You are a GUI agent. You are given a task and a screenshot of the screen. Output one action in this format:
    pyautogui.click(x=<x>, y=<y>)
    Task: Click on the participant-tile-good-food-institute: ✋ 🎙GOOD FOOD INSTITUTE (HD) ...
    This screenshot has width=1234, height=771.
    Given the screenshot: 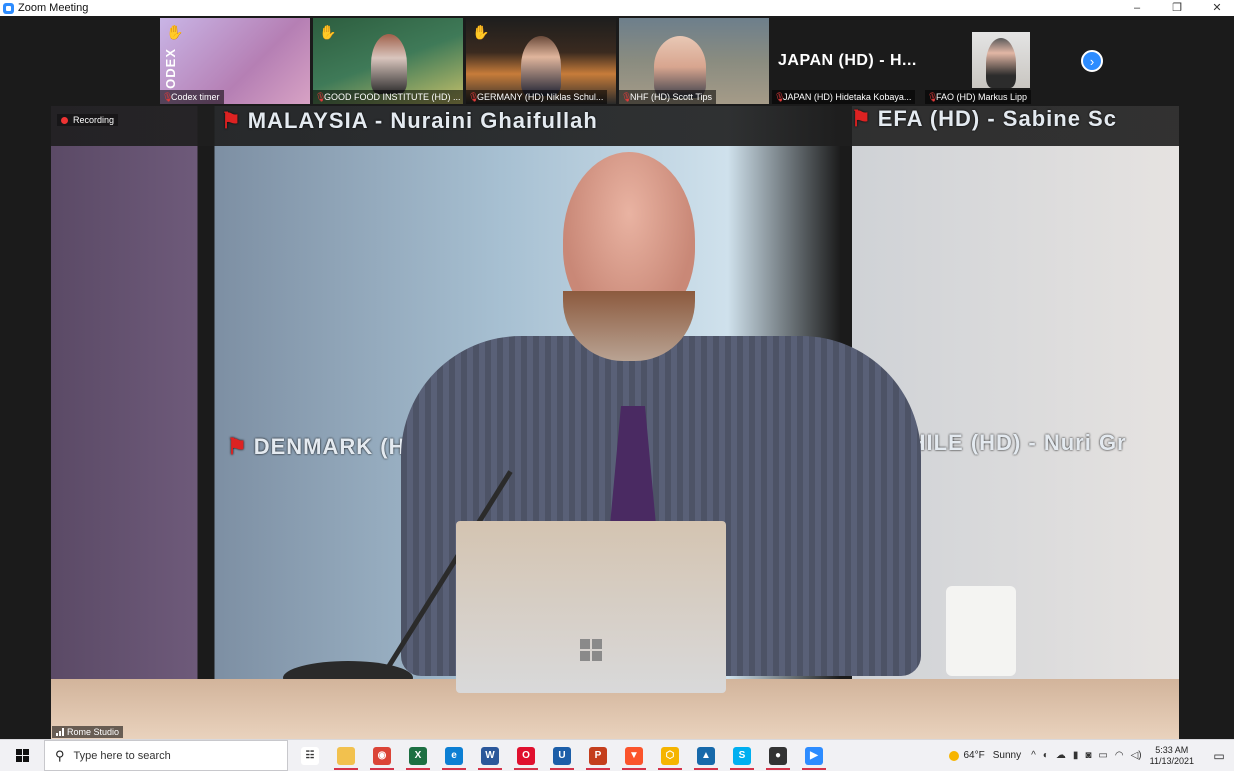 What is the action you would take?
    pyautogui.click(x=388, y=61)
    